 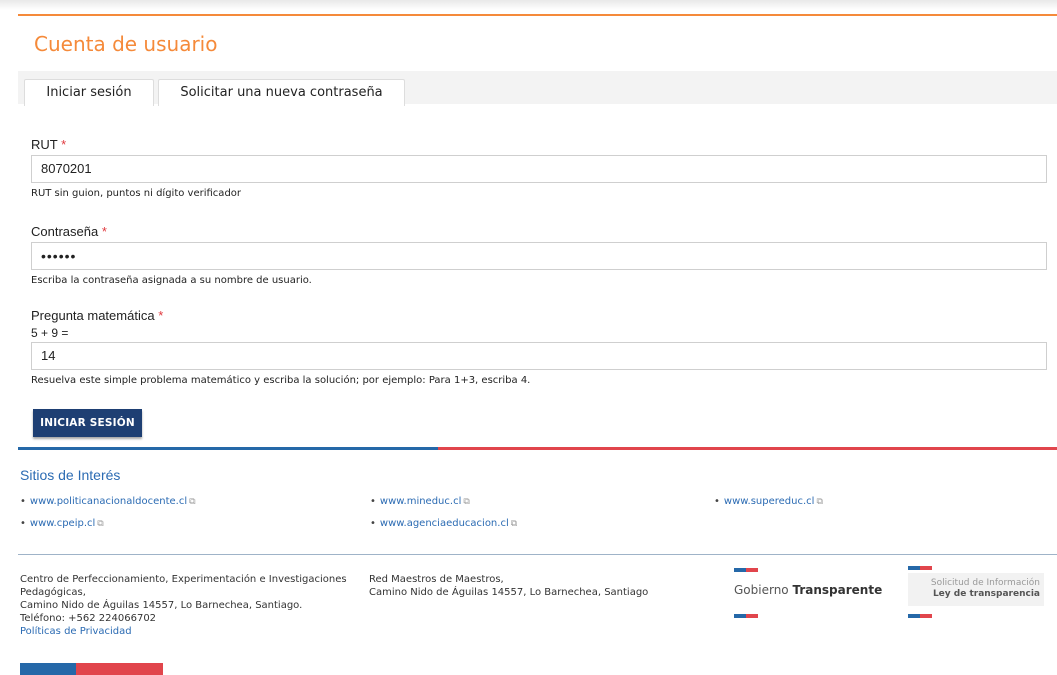 I want to click on page-title: Cuenta de usuario, so click(x=126, y=44).